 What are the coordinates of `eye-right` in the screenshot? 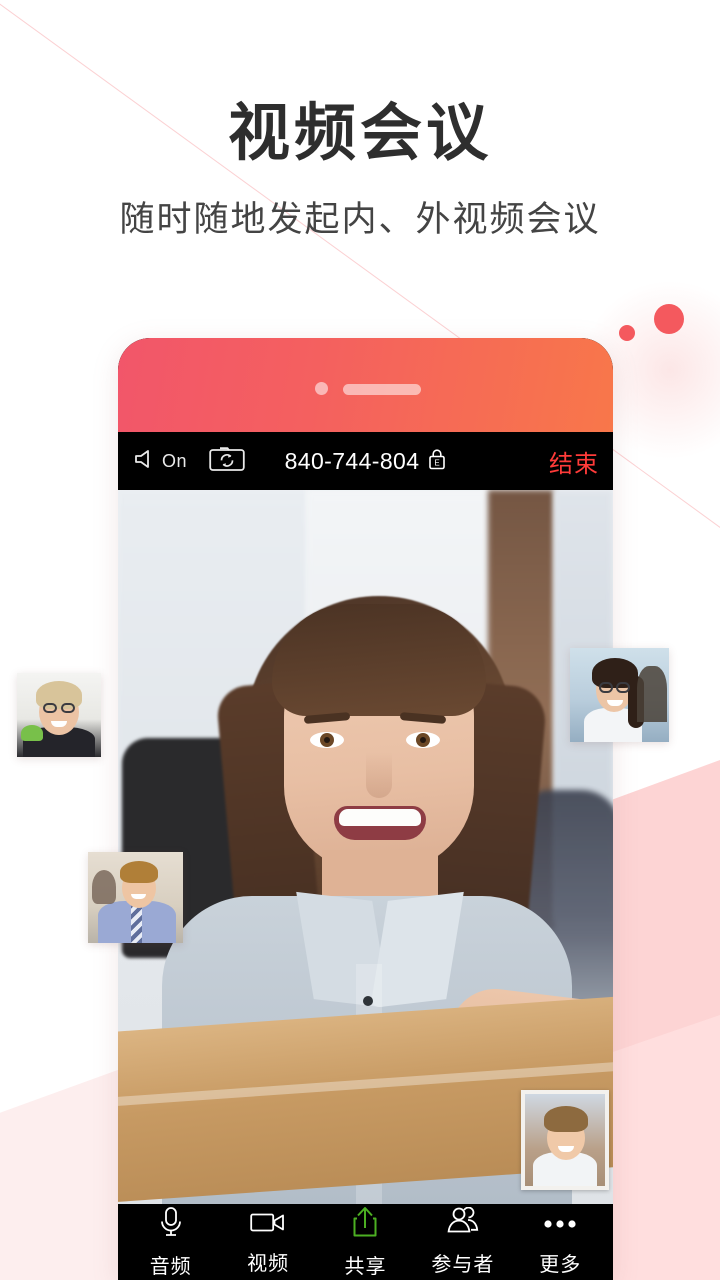 It's located at (423, 740).